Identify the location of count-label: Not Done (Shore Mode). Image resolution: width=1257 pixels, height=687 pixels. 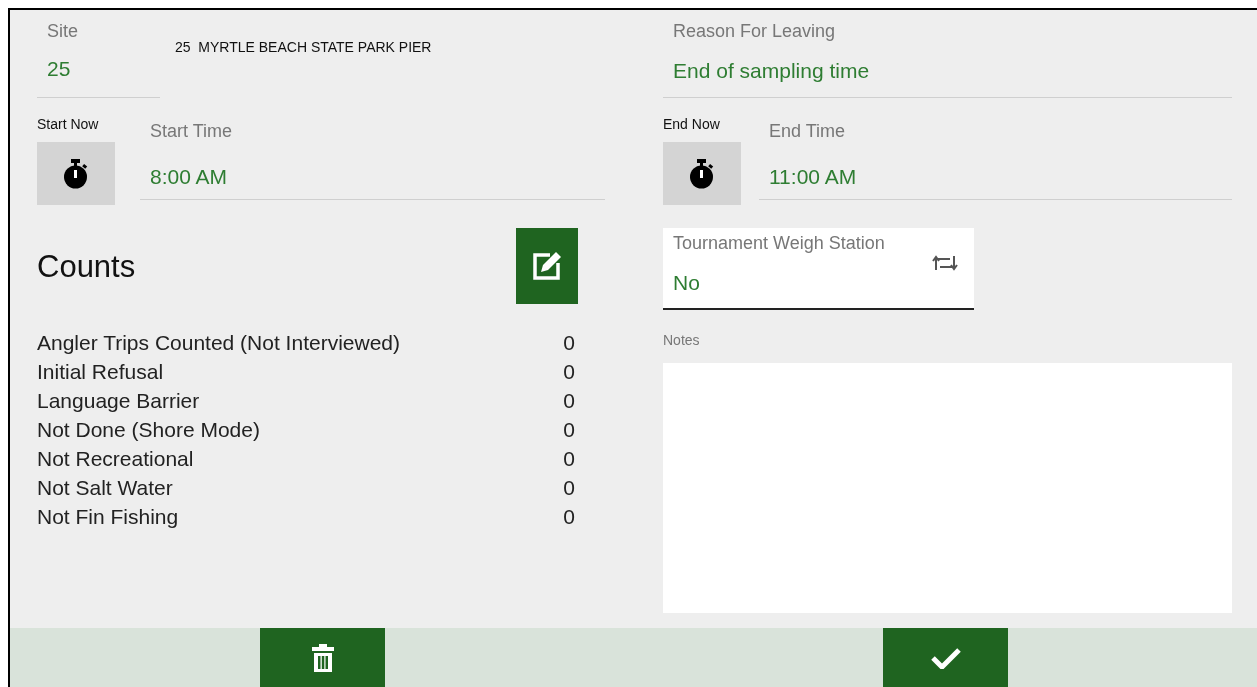
(148, 430).